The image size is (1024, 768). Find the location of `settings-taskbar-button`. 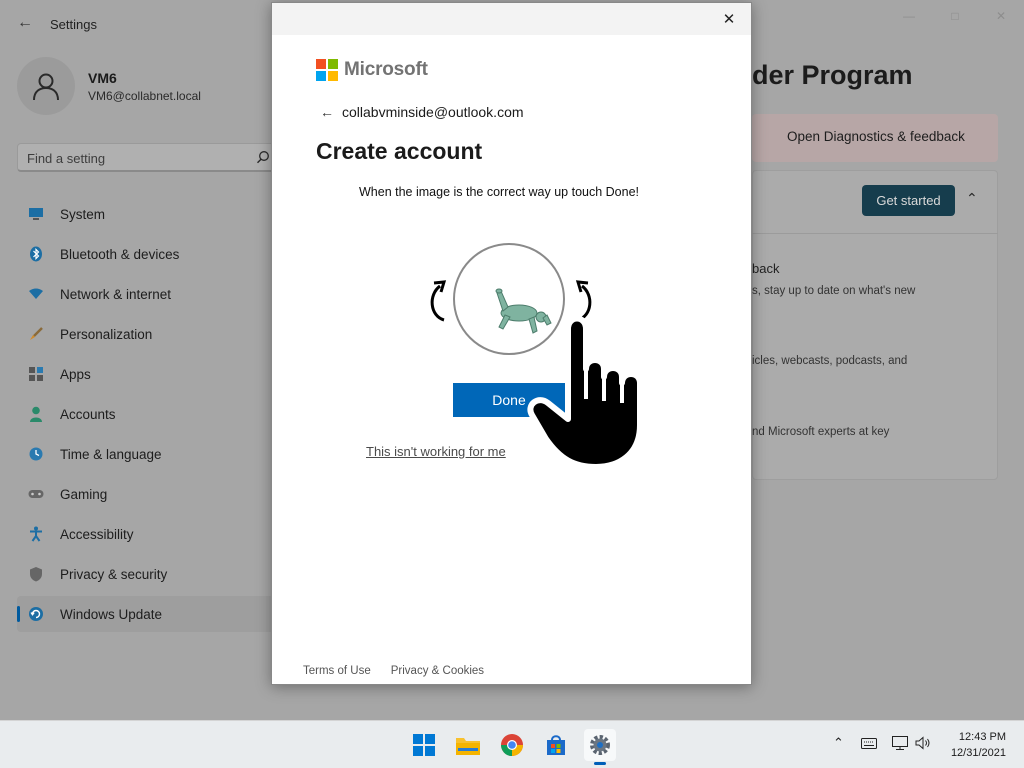

settings-taskbar-button is located at coordinates (600, 747).